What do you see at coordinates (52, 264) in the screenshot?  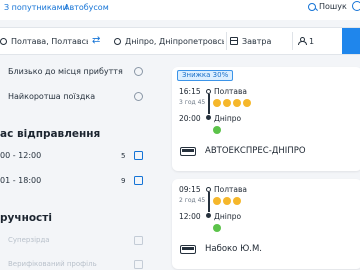 I see `amenity-option-label: Верифікований профіль` at bounding box center [52, 264].